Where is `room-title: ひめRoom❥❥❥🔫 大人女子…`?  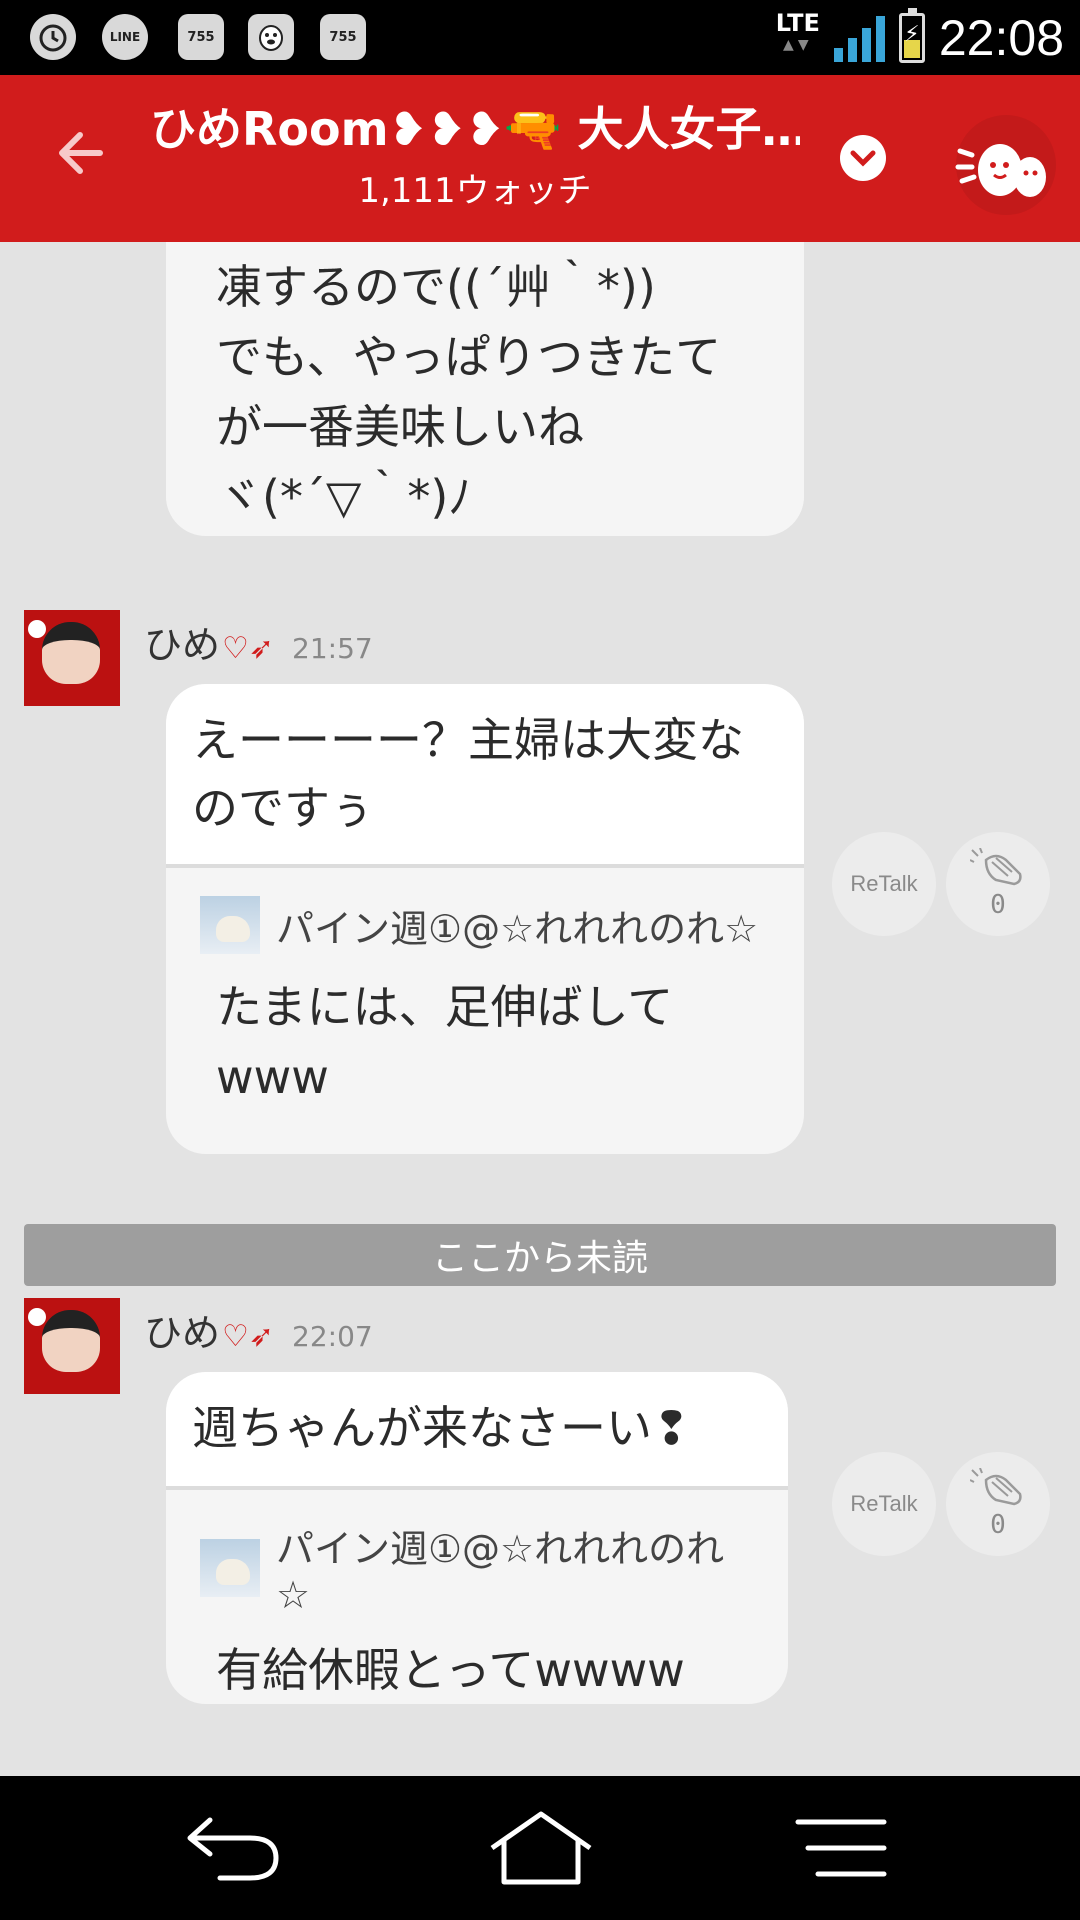
room-title: ひめRoom❥❥❥🔫 大人女子… is located at coordinates (475, 129).